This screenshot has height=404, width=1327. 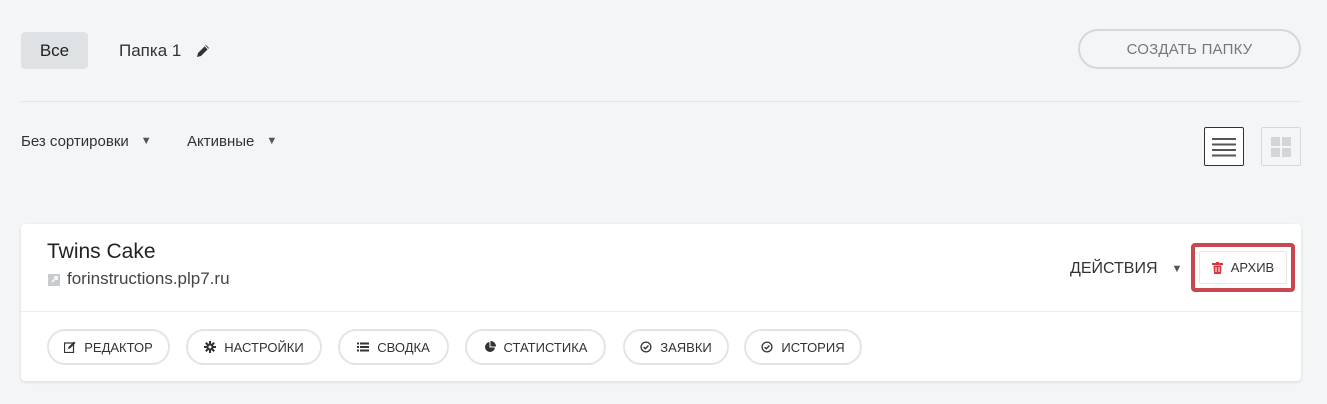 I want to click on site-url-text: forinstructions.plp7.ru, so click(x=148, y=278).